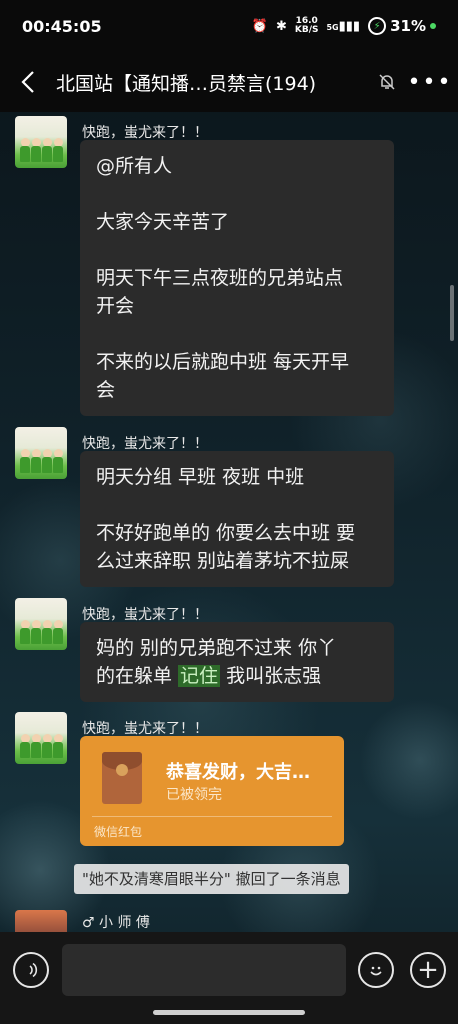 This screenshot has width=458, height=1024. I want to click on chat-header: 北国站【通知播…员禁言(194) •••, so click(229, 82).